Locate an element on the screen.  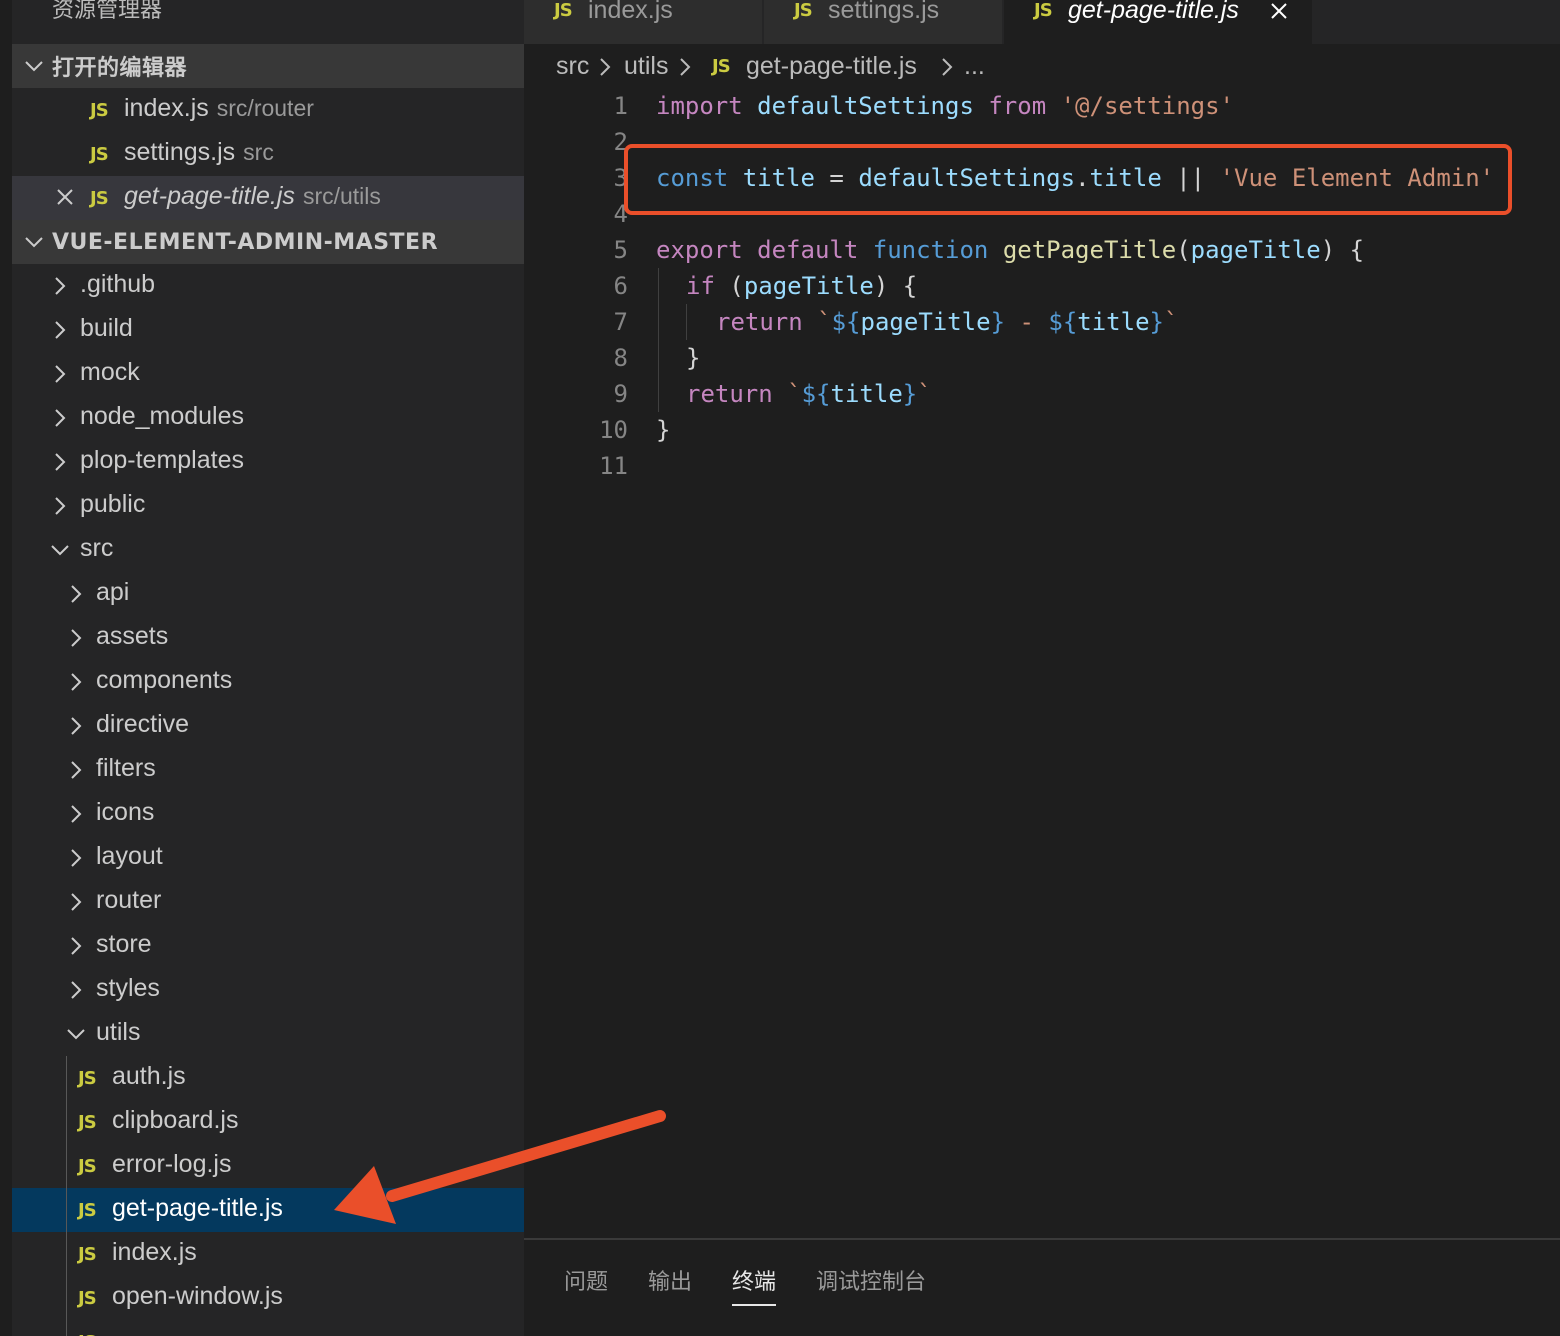
file-name: error-log.js is located at coordinates (172, 1164).